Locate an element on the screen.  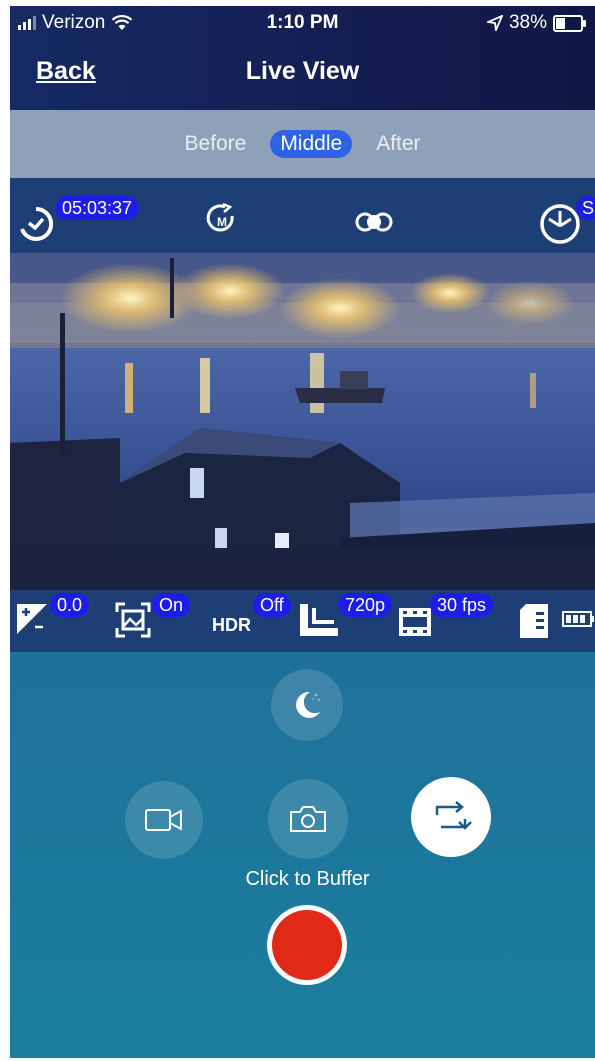
exposure-value: 0.0 is located at coordinates (70, 605).